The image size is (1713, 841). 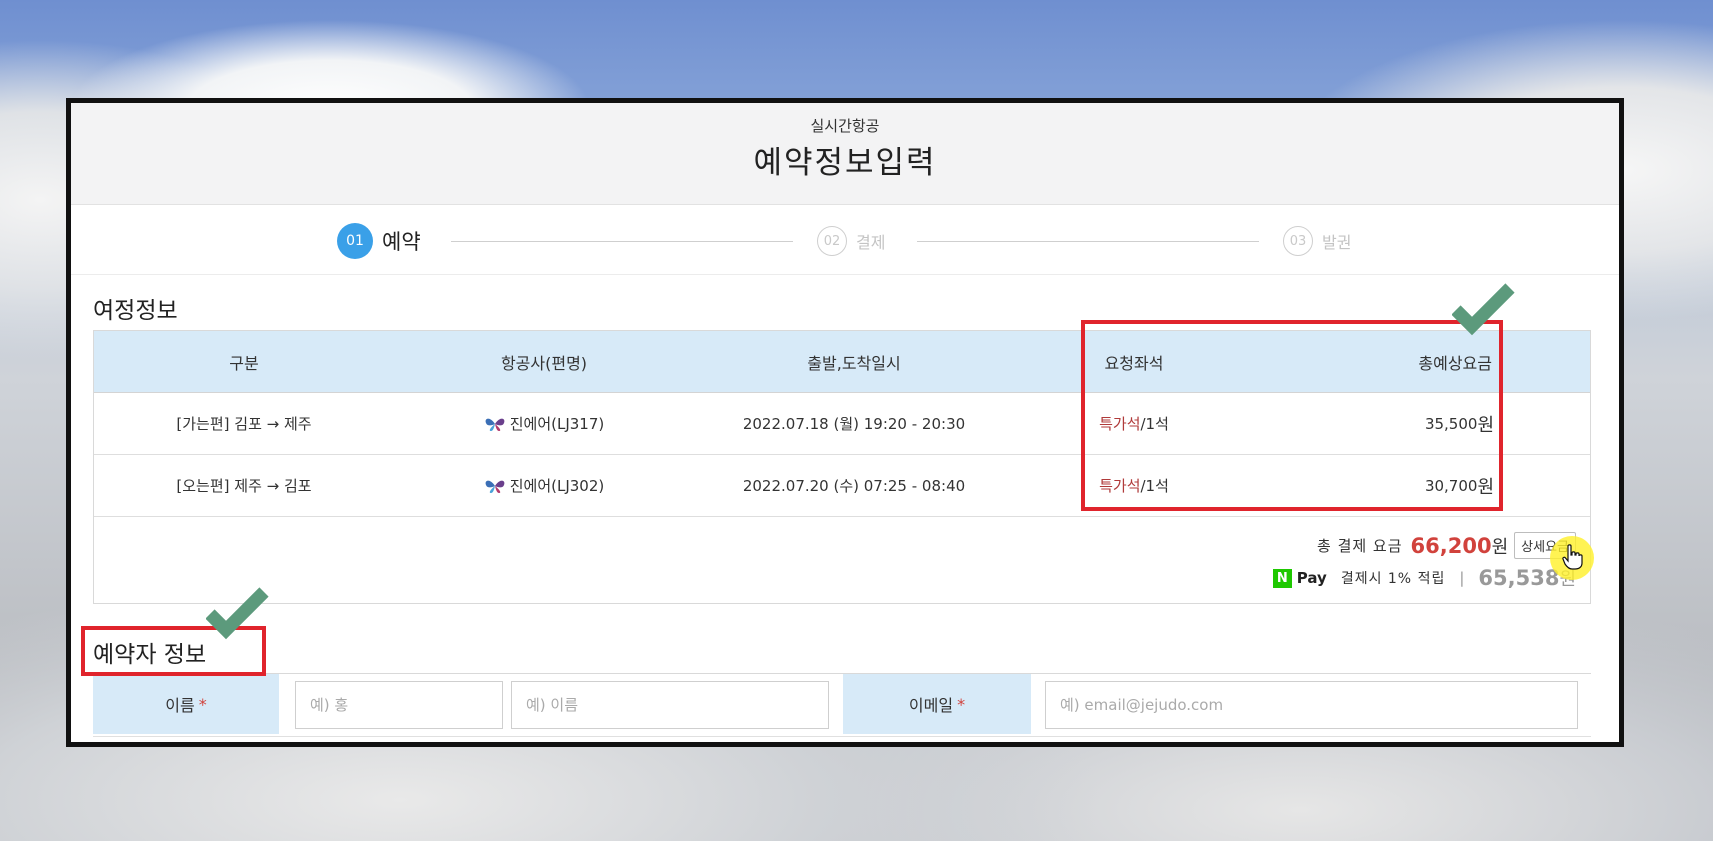 I want to click on page-subtitle: 실시간항공, so click(x=845, y=126).